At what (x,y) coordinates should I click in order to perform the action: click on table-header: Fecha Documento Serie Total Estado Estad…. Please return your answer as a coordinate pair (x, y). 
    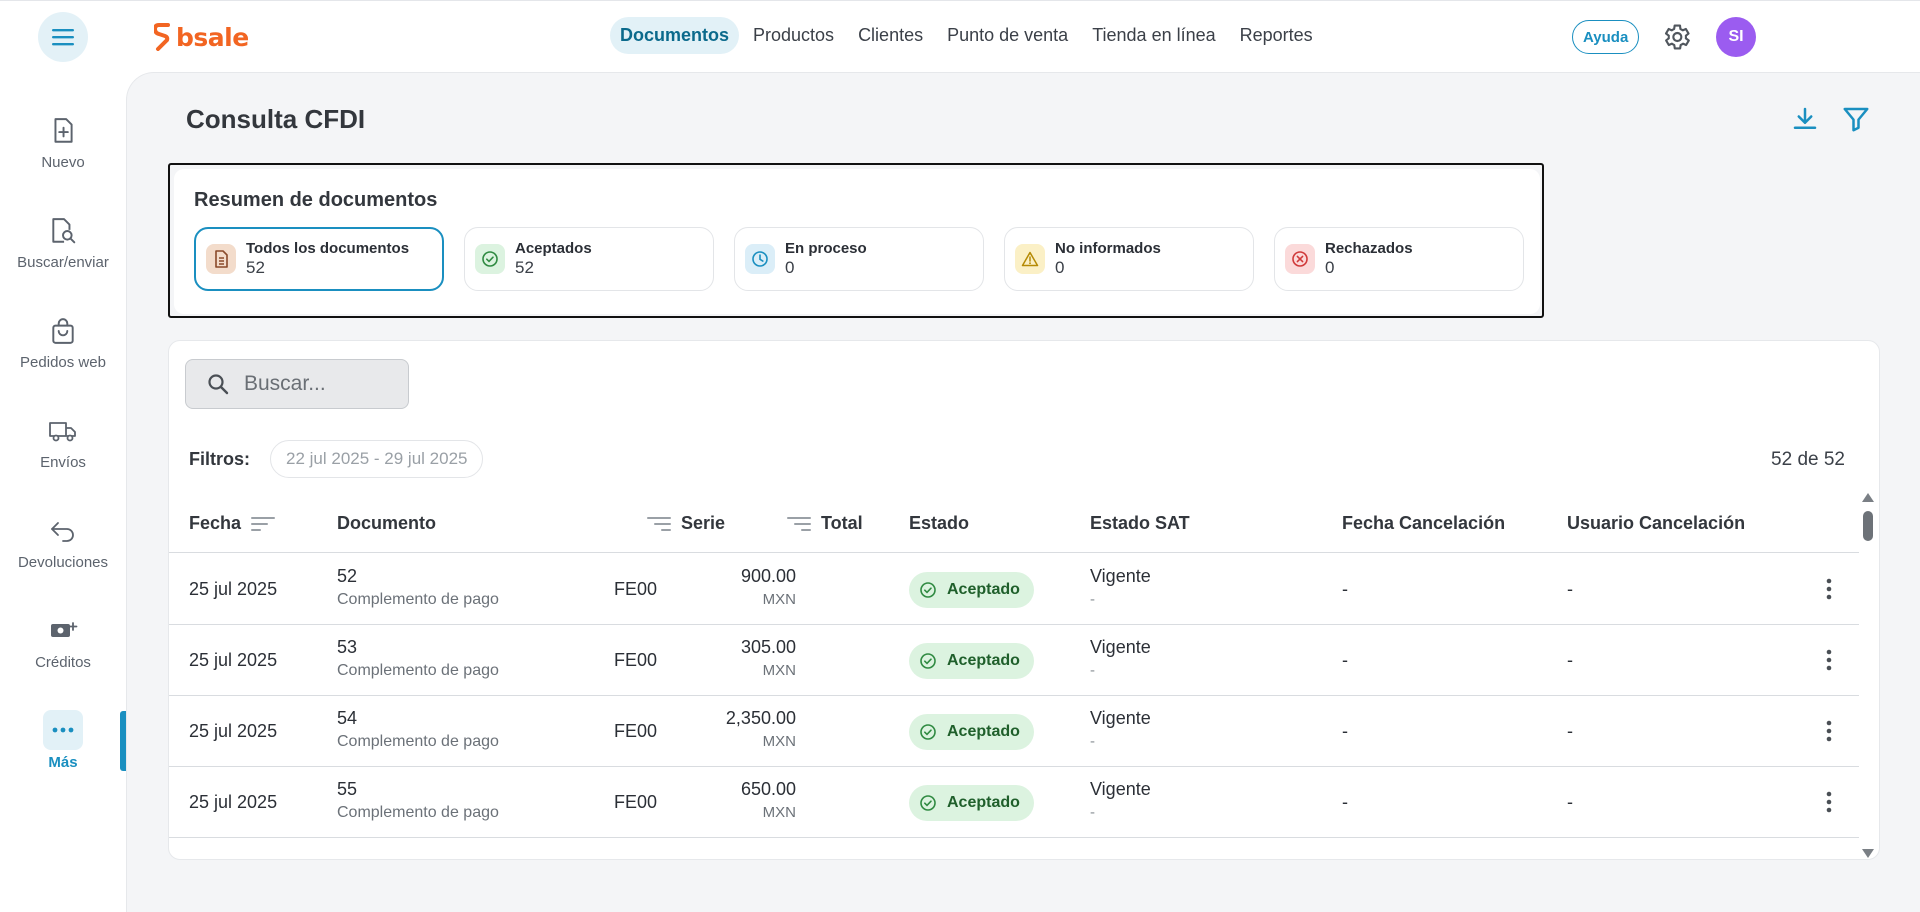
    Looking at the image, I should click on (1014, 523).